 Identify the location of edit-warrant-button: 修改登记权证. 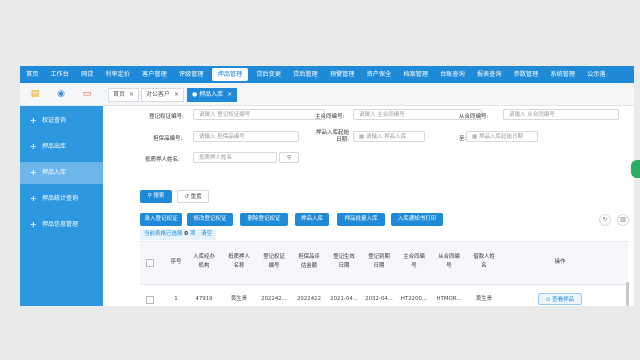
(210, 219).